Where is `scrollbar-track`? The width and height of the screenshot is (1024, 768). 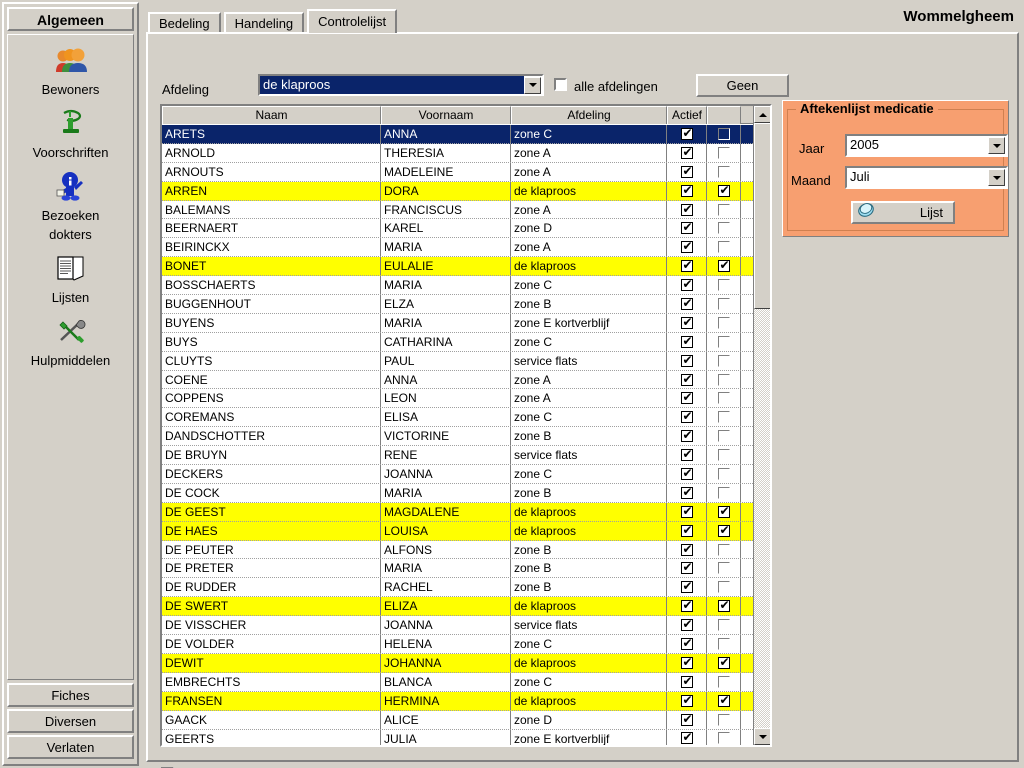
scrollbar-track is located at coordinates (762, 425).